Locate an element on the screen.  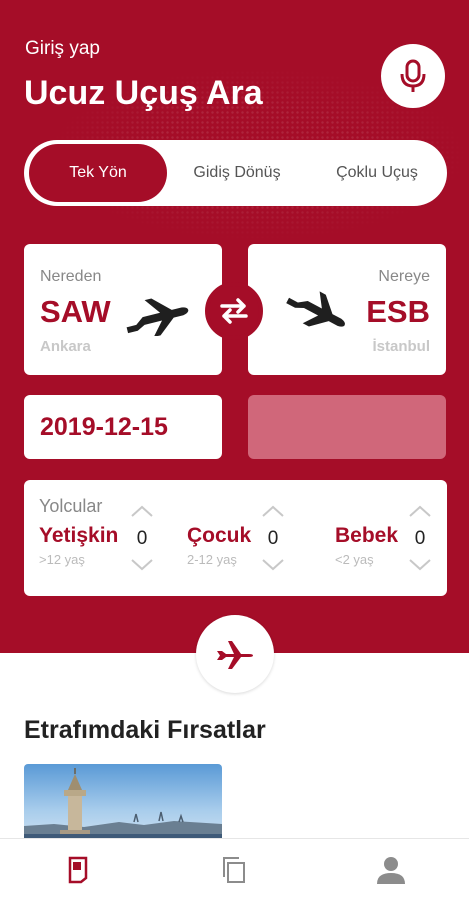
person-icon is located at coordinates (390, 870).